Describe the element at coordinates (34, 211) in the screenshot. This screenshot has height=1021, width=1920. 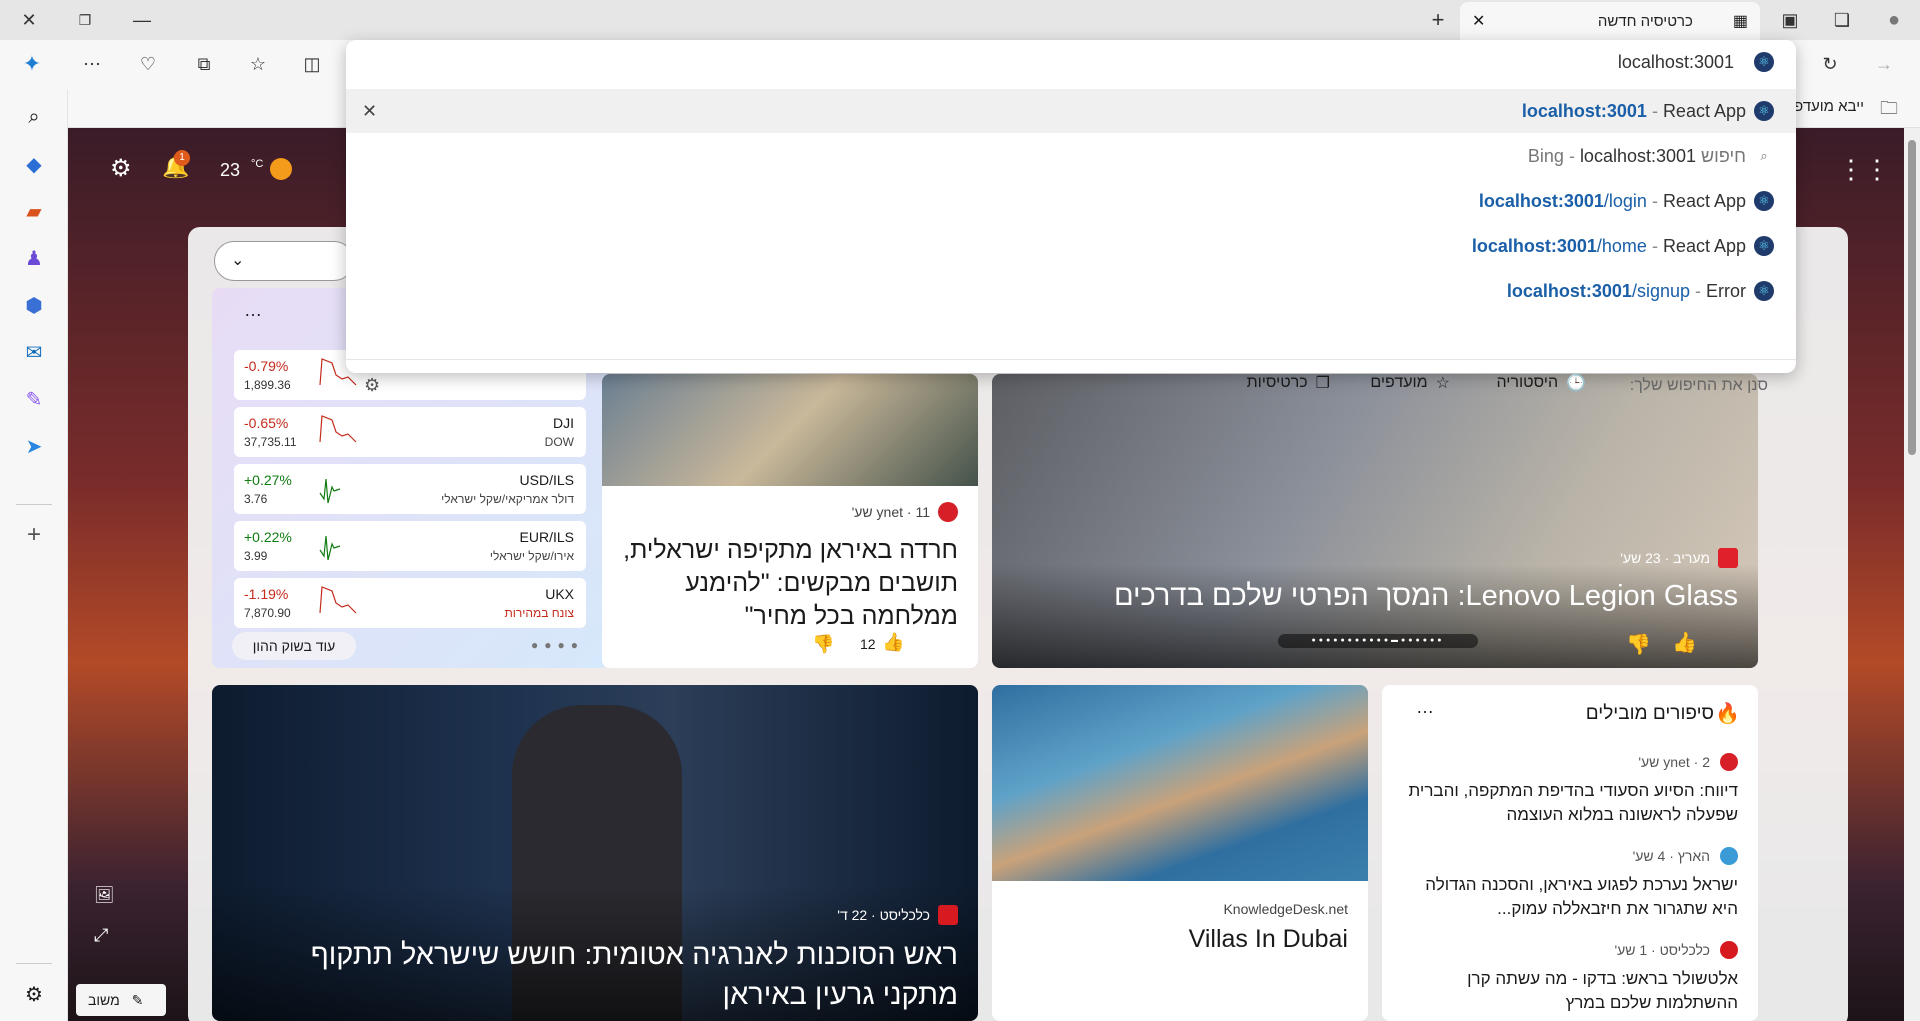
I see `tools-icon: ▰` at that location.